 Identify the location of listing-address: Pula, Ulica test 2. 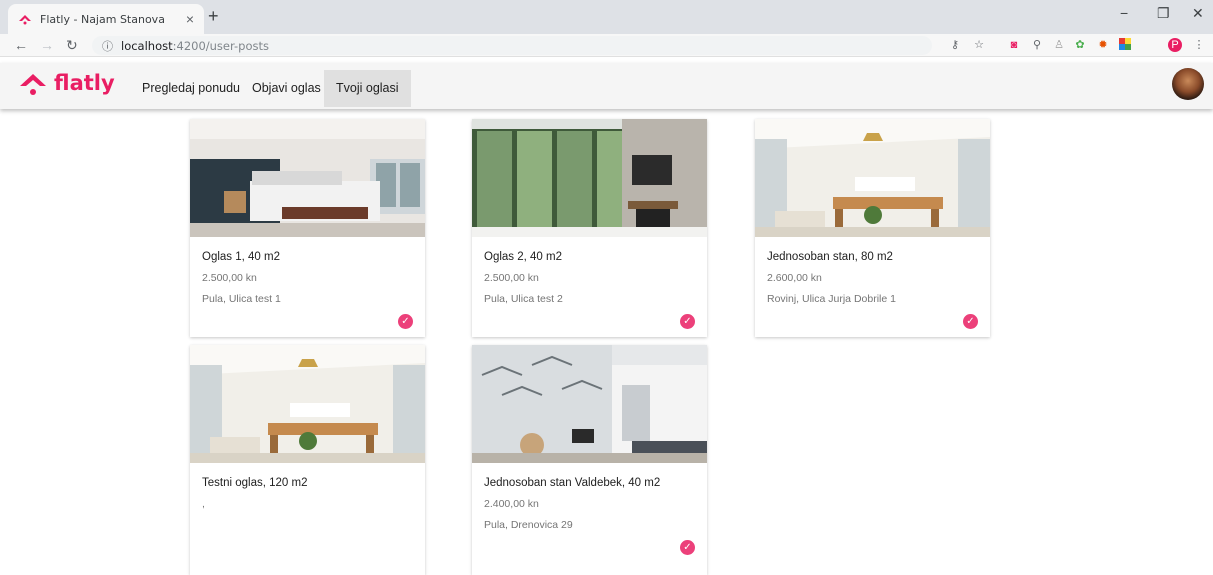
(523, 299).